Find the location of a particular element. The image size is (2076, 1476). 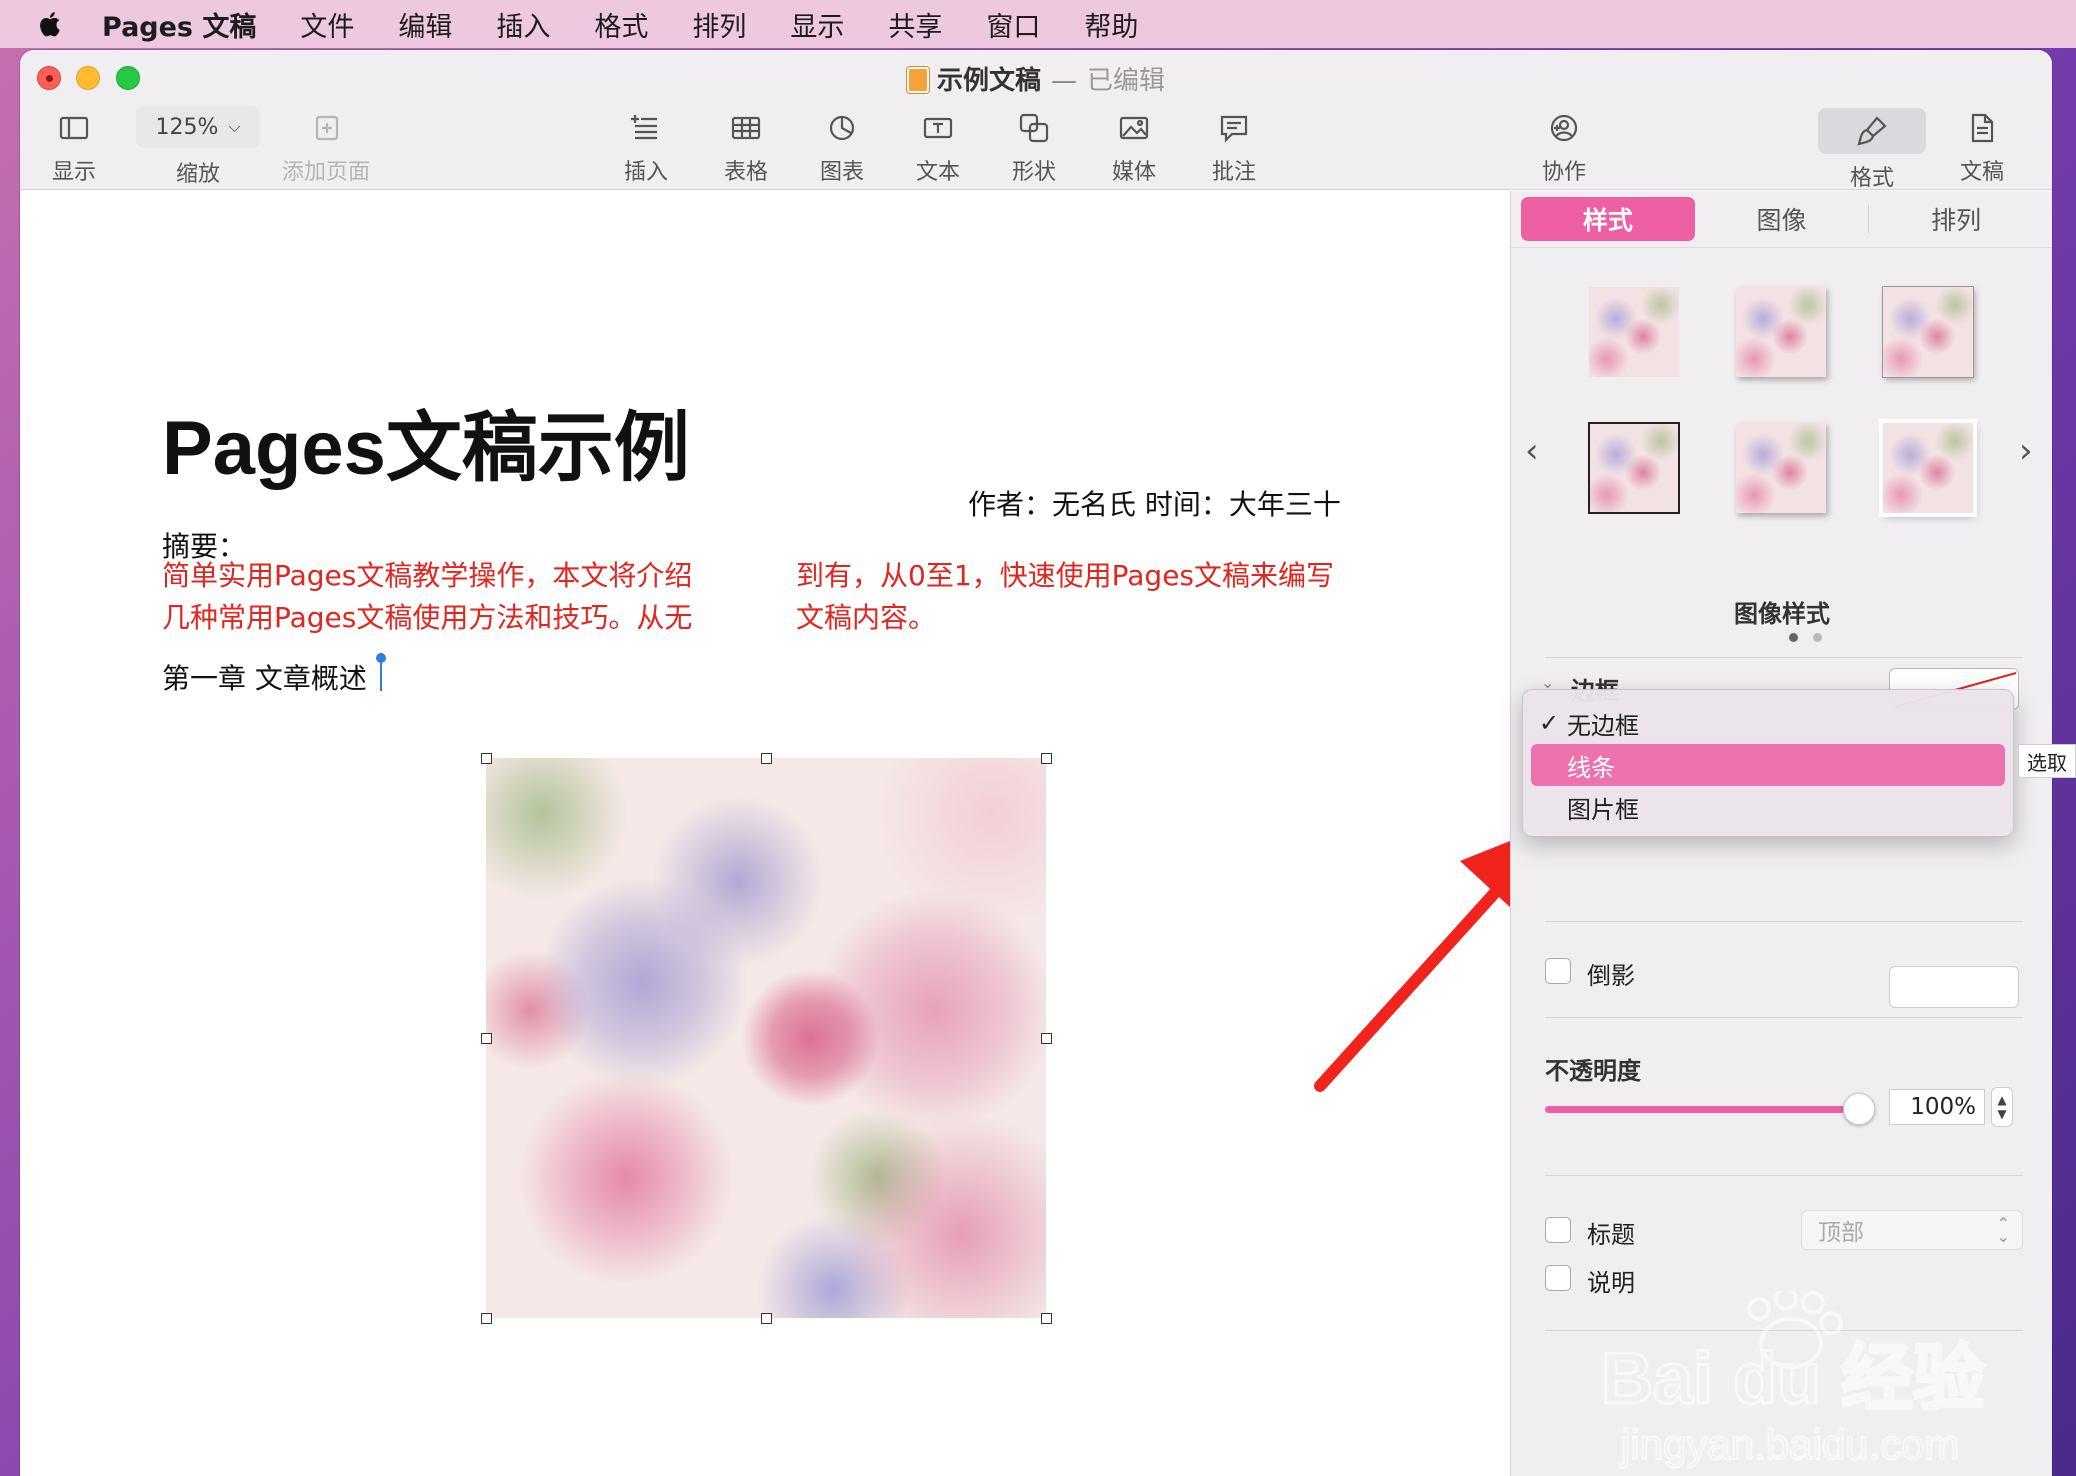

tab-style: 样式 is located at coordinates (1608, 219).